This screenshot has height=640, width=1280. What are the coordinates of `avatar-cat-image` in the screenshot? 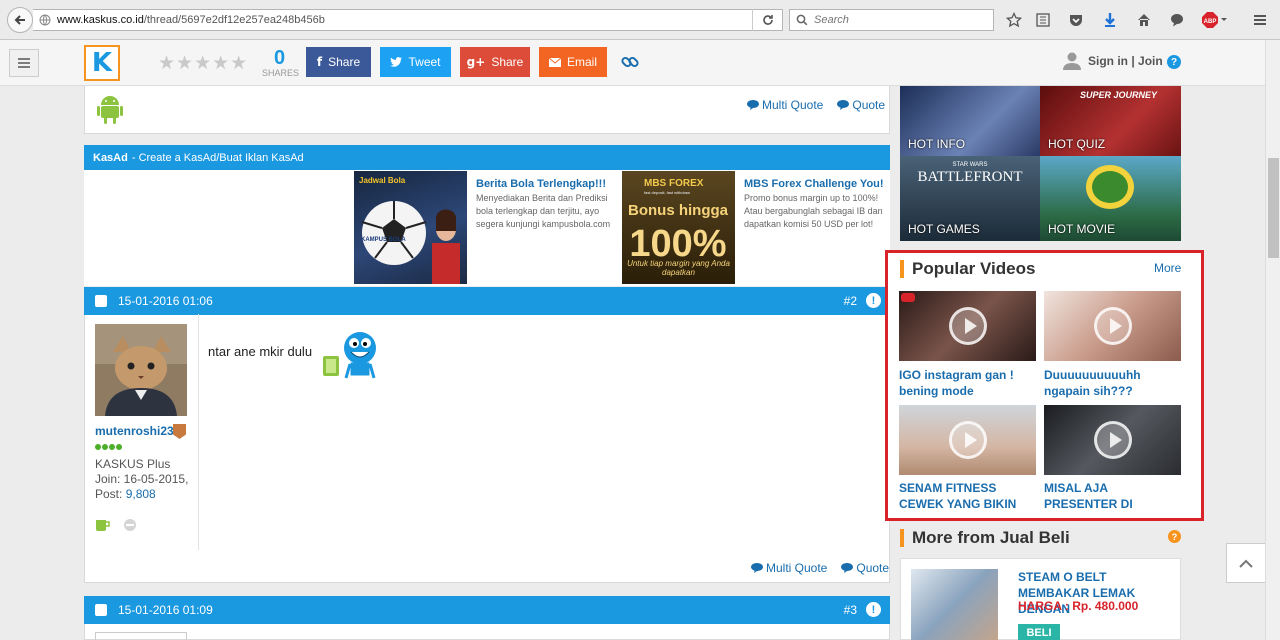 It's located at (141, 370).